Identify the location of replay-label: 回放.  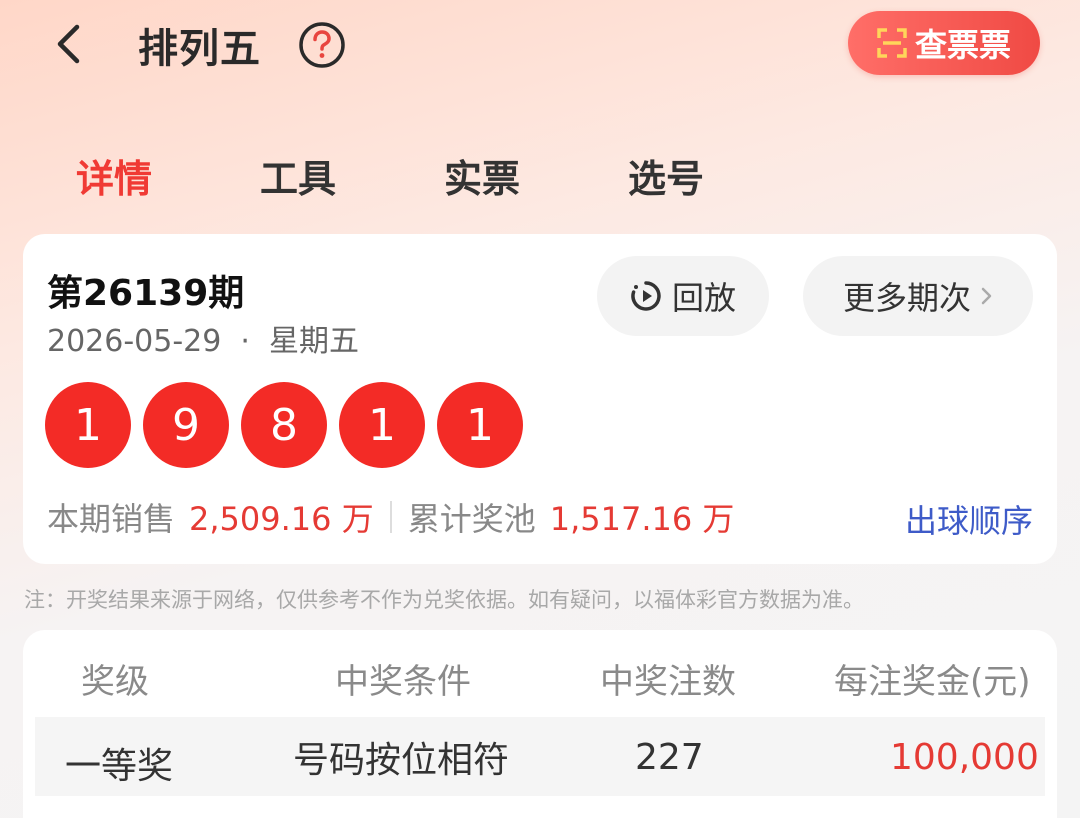
(703, 298).